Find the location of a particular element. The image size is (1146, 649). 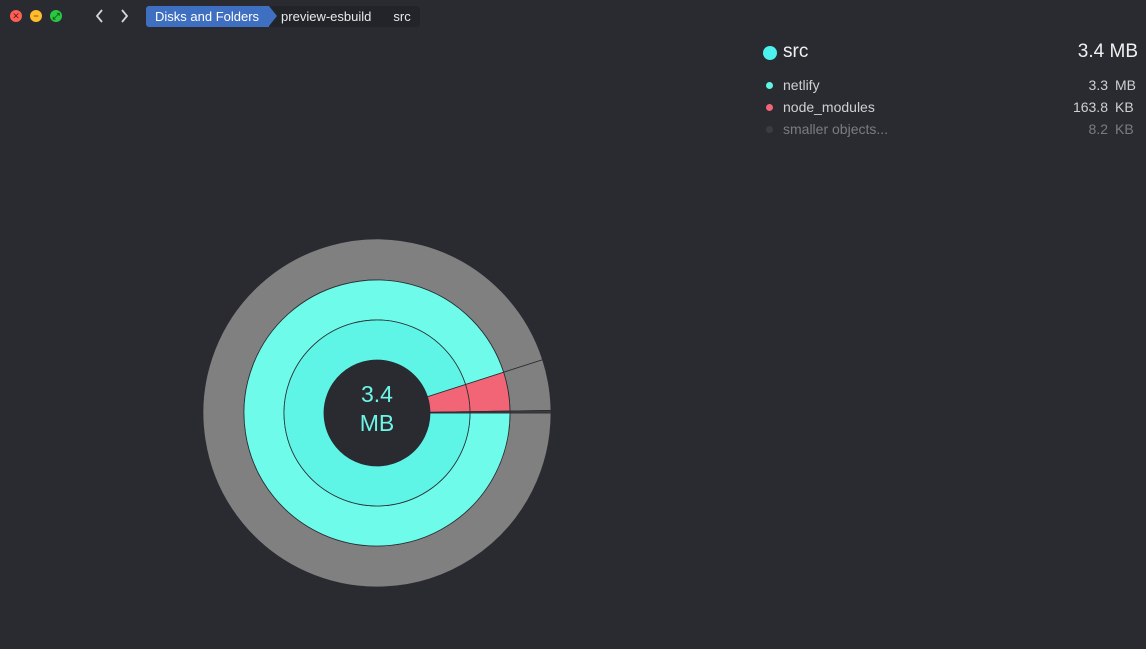

close-icon: ✕ is located at coordinates (16, 16).